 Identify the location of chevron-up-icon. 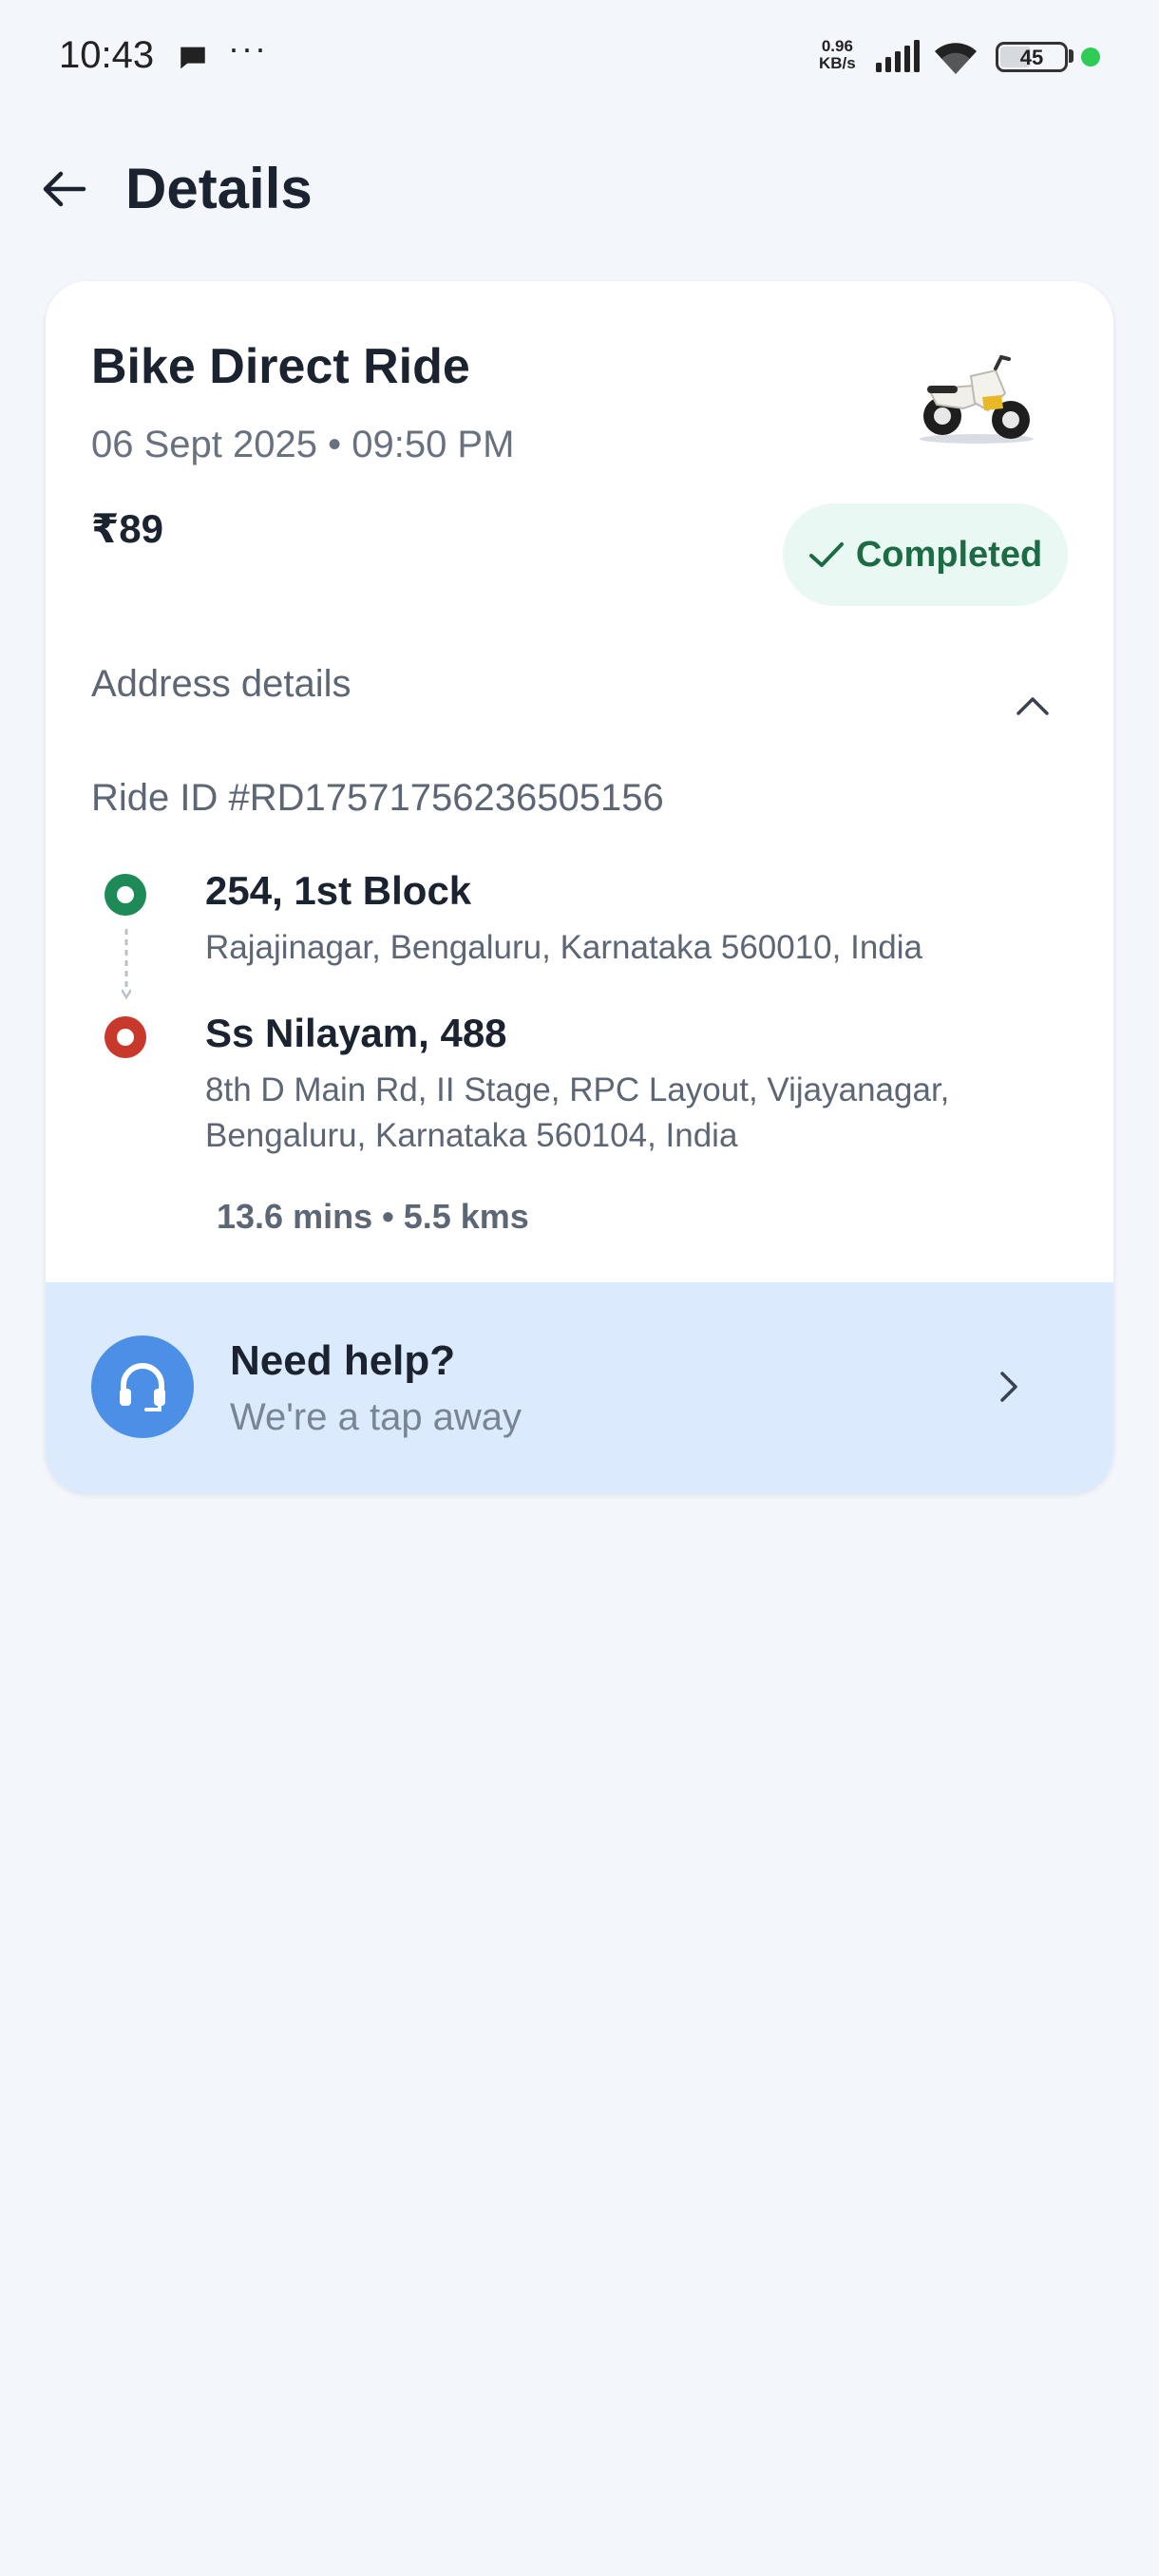
(1032, 706).